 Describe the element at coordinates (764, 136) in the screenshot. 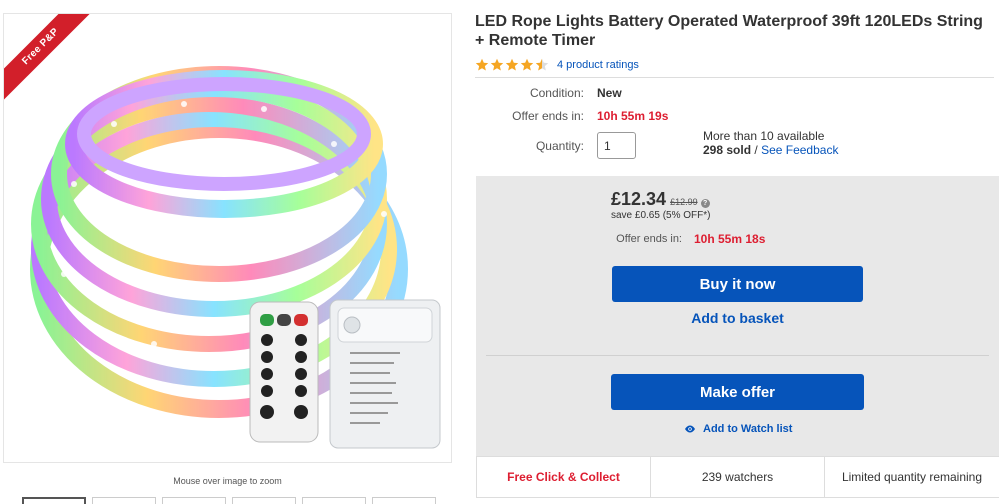

I see `availability-text: More than 10 available` at that location.